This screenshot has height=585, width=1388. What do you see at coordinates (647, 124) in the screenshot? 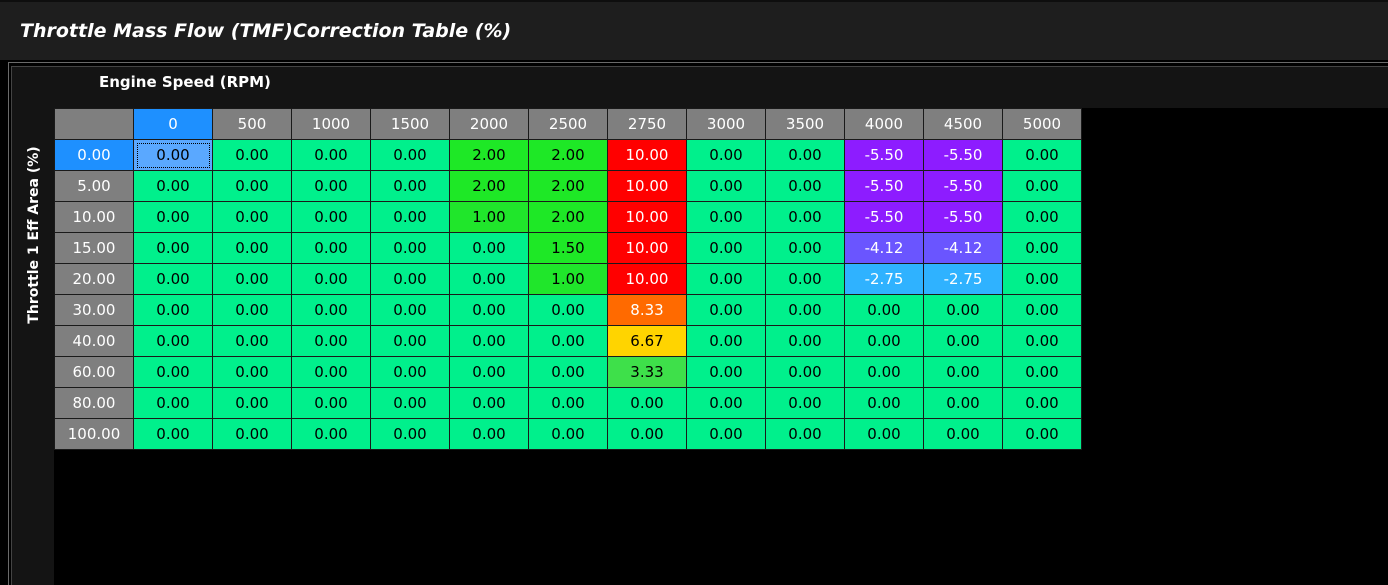
I see `column-header-rpm: 2750` at bounding box center [647, 124].